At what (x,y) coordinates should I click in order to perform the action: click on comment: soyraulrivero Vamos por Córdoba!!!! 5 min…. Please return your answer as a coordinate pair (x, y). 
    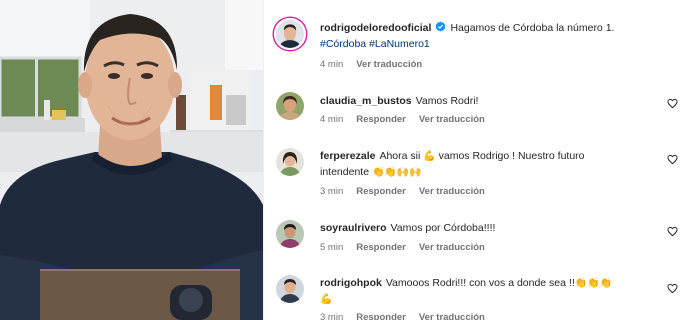
    Looking at the image, I should click on (472, 237).